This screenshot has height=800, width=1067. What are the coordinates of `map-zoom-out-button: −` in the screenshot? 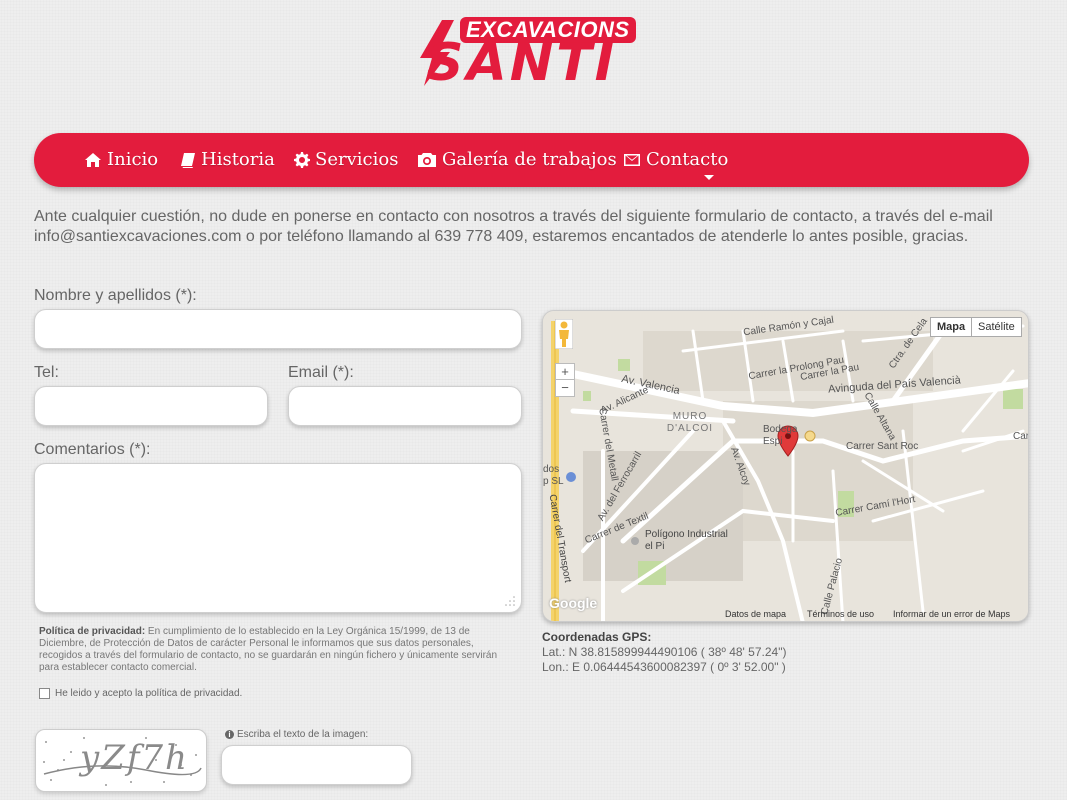 It's located at (565, 388).